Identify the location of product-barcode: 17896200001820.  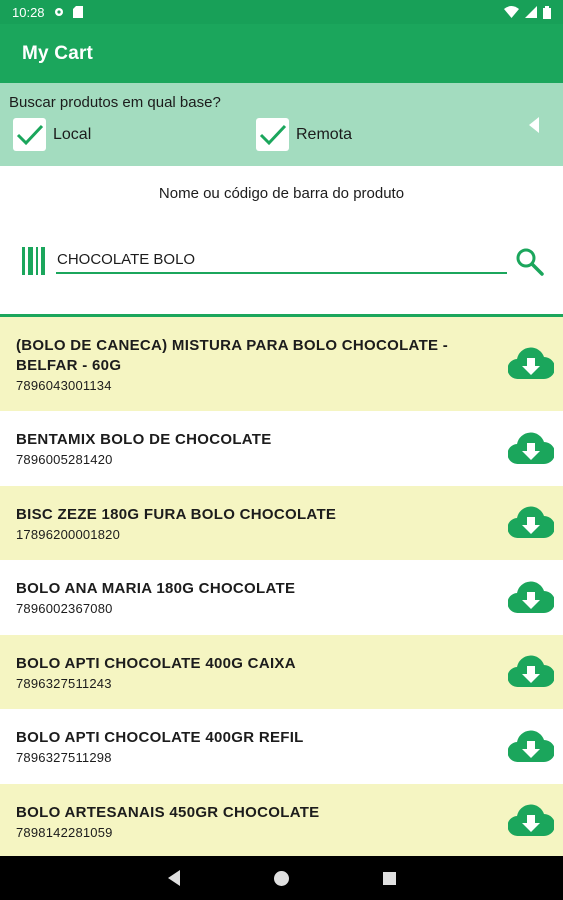
(68, 534).